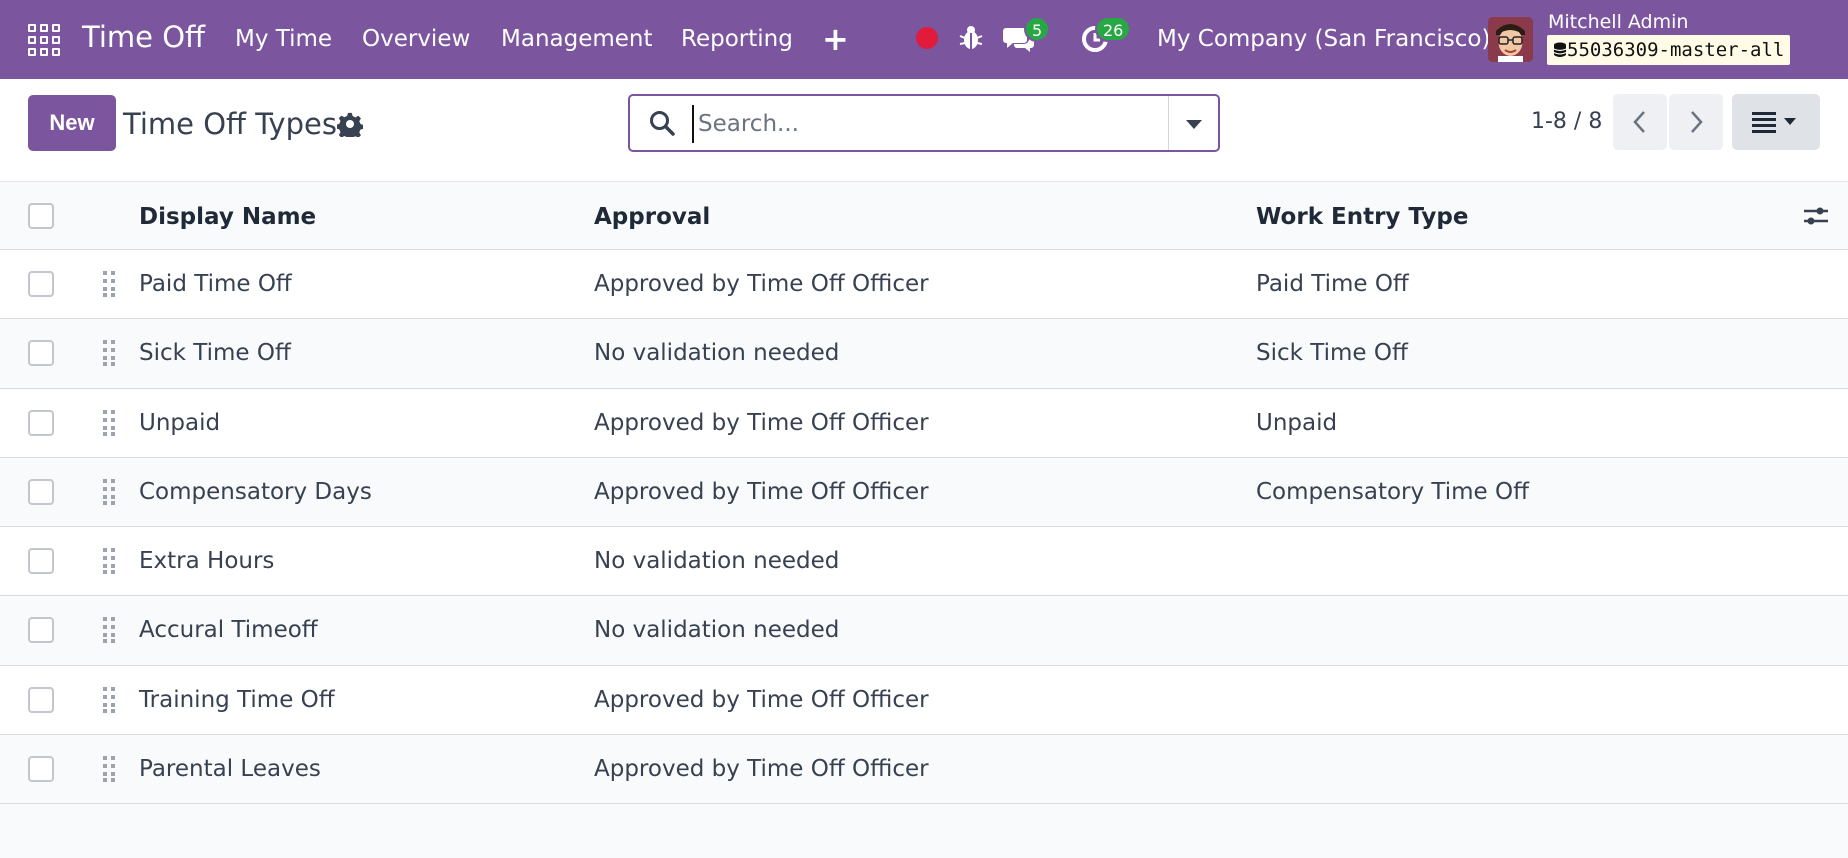 The image size is (1848, 858). Describe the element at coordinates (924, 631) in the screenshot. I see `table-row: Accural Timeoff No validation needed` at that location.